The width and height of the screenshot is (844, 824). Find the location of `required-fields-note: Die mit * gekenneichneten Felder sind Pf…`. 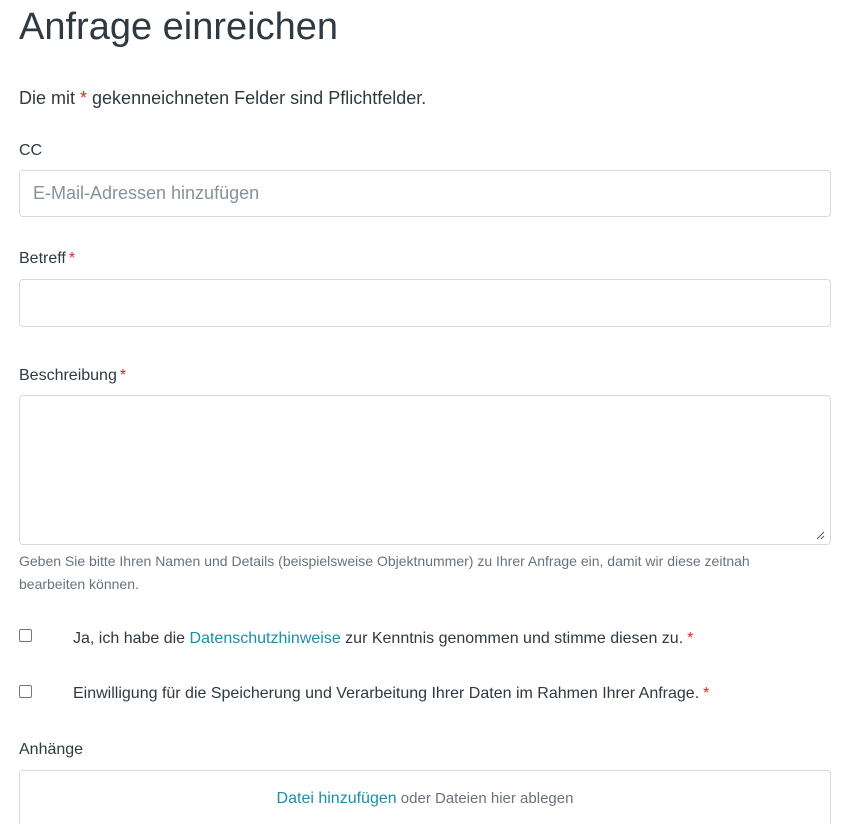

required-fields-note: Die mit * gekenneichneten Felder sind Pf… is located at coordinates (222, 98).